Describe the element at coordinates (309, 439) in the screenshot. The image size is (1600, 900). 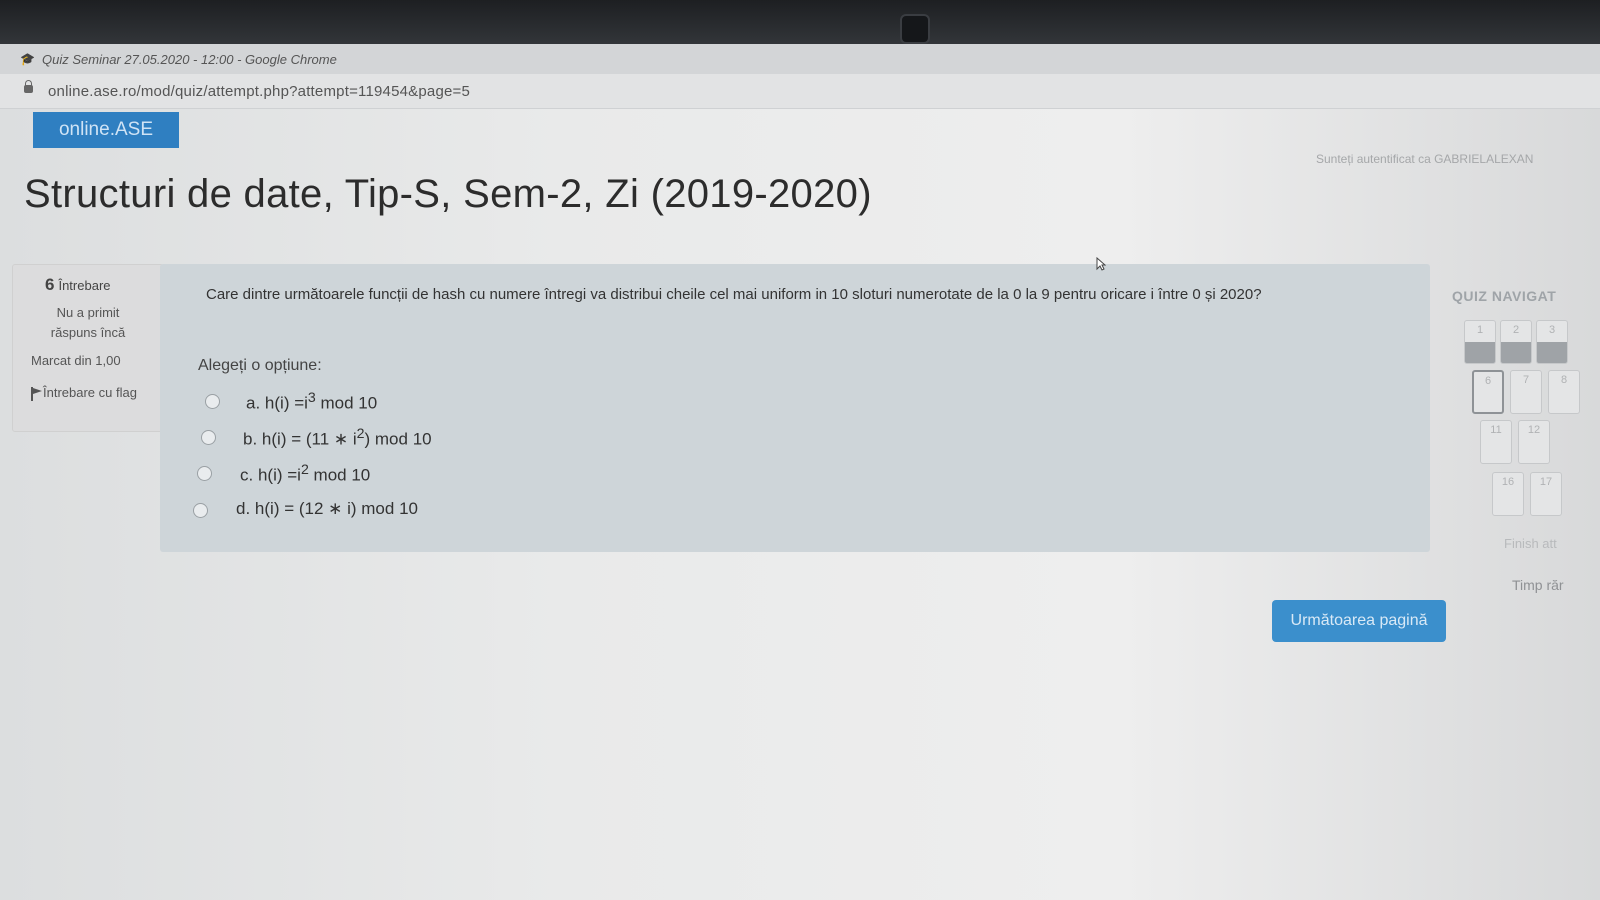
I see `option-formula: h(i) = (11 ∗ i` at that location.